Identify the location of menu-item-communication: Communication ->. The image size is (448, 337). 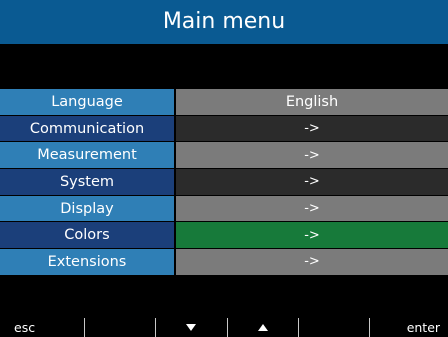
(224, 128).